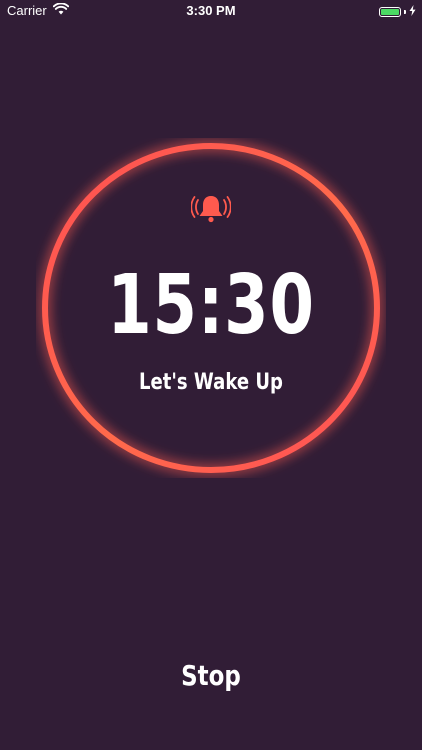 This screenshot has height=750, width=422. I want to click on battery-fill, so click(390, 11).